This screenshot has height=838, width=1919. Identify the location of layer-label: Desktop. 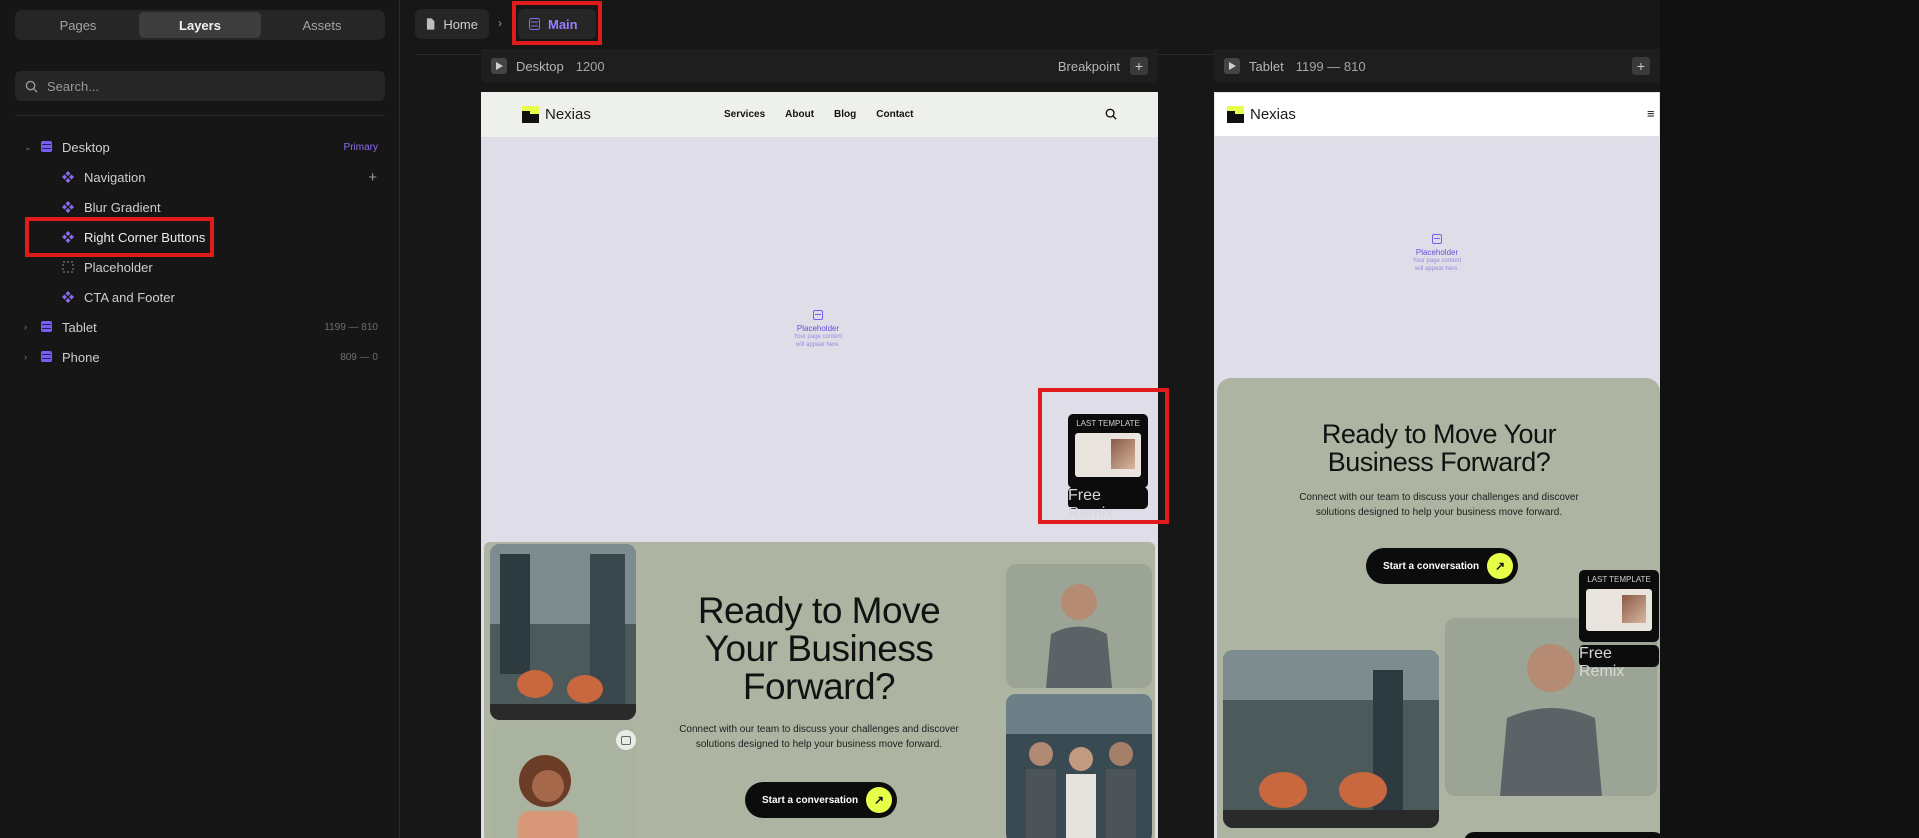
(86, 147).